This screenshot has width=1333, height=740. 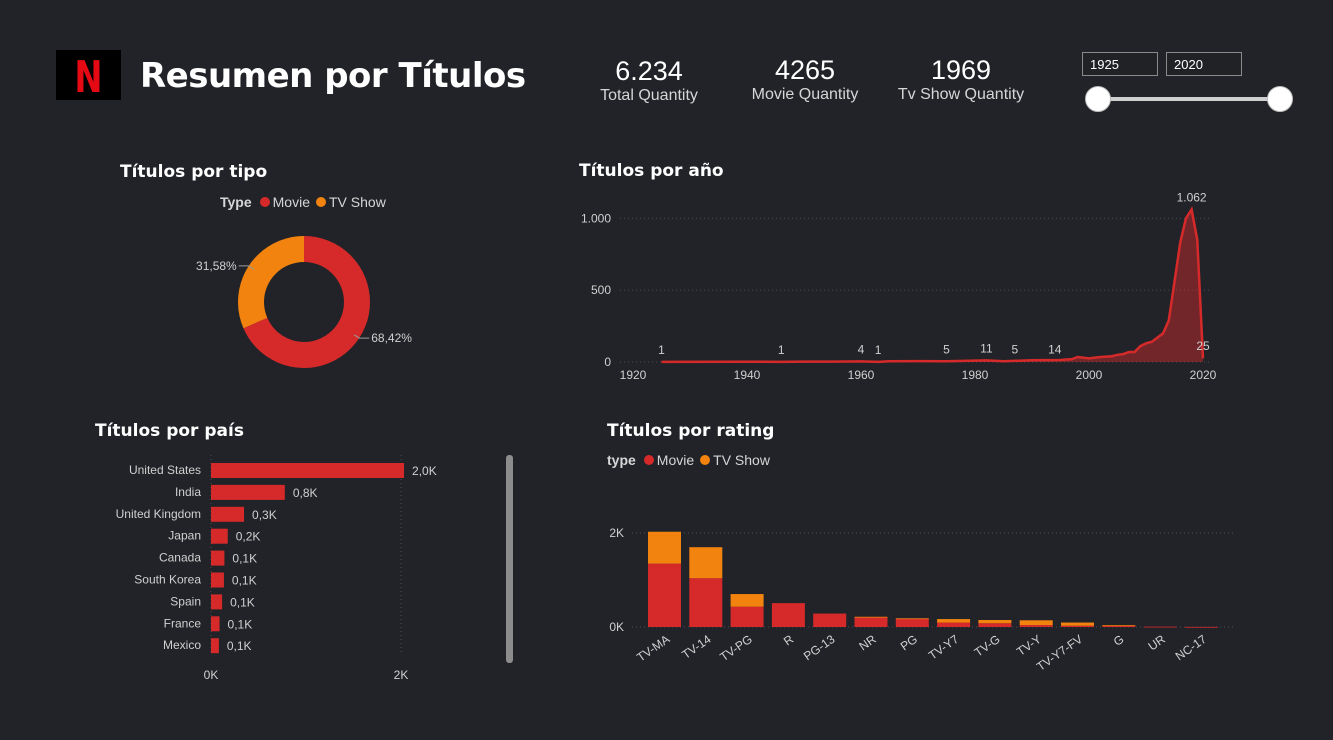 What do you see at coordinates (788, 640) in the screenshot?
I see `rating-x-tick-label: R` at bounding box center [788, 640].